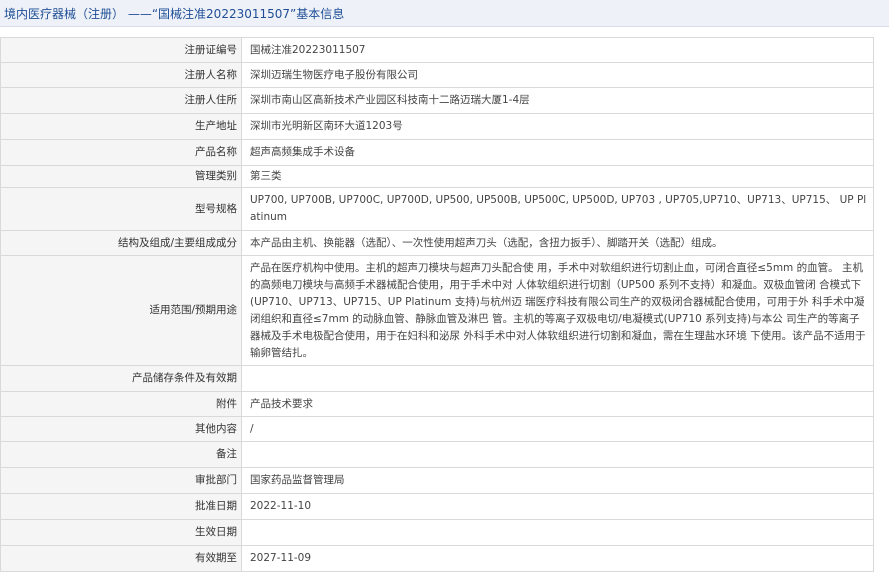  I want to click on table-row: 批准日期 2022-11-10, so click(437, 506).